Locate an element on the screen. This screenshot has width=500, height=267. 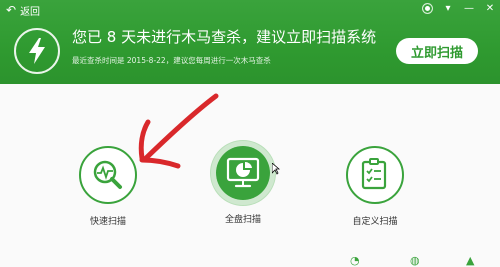
custom-scan-circle is located at coordinates (375, 175).